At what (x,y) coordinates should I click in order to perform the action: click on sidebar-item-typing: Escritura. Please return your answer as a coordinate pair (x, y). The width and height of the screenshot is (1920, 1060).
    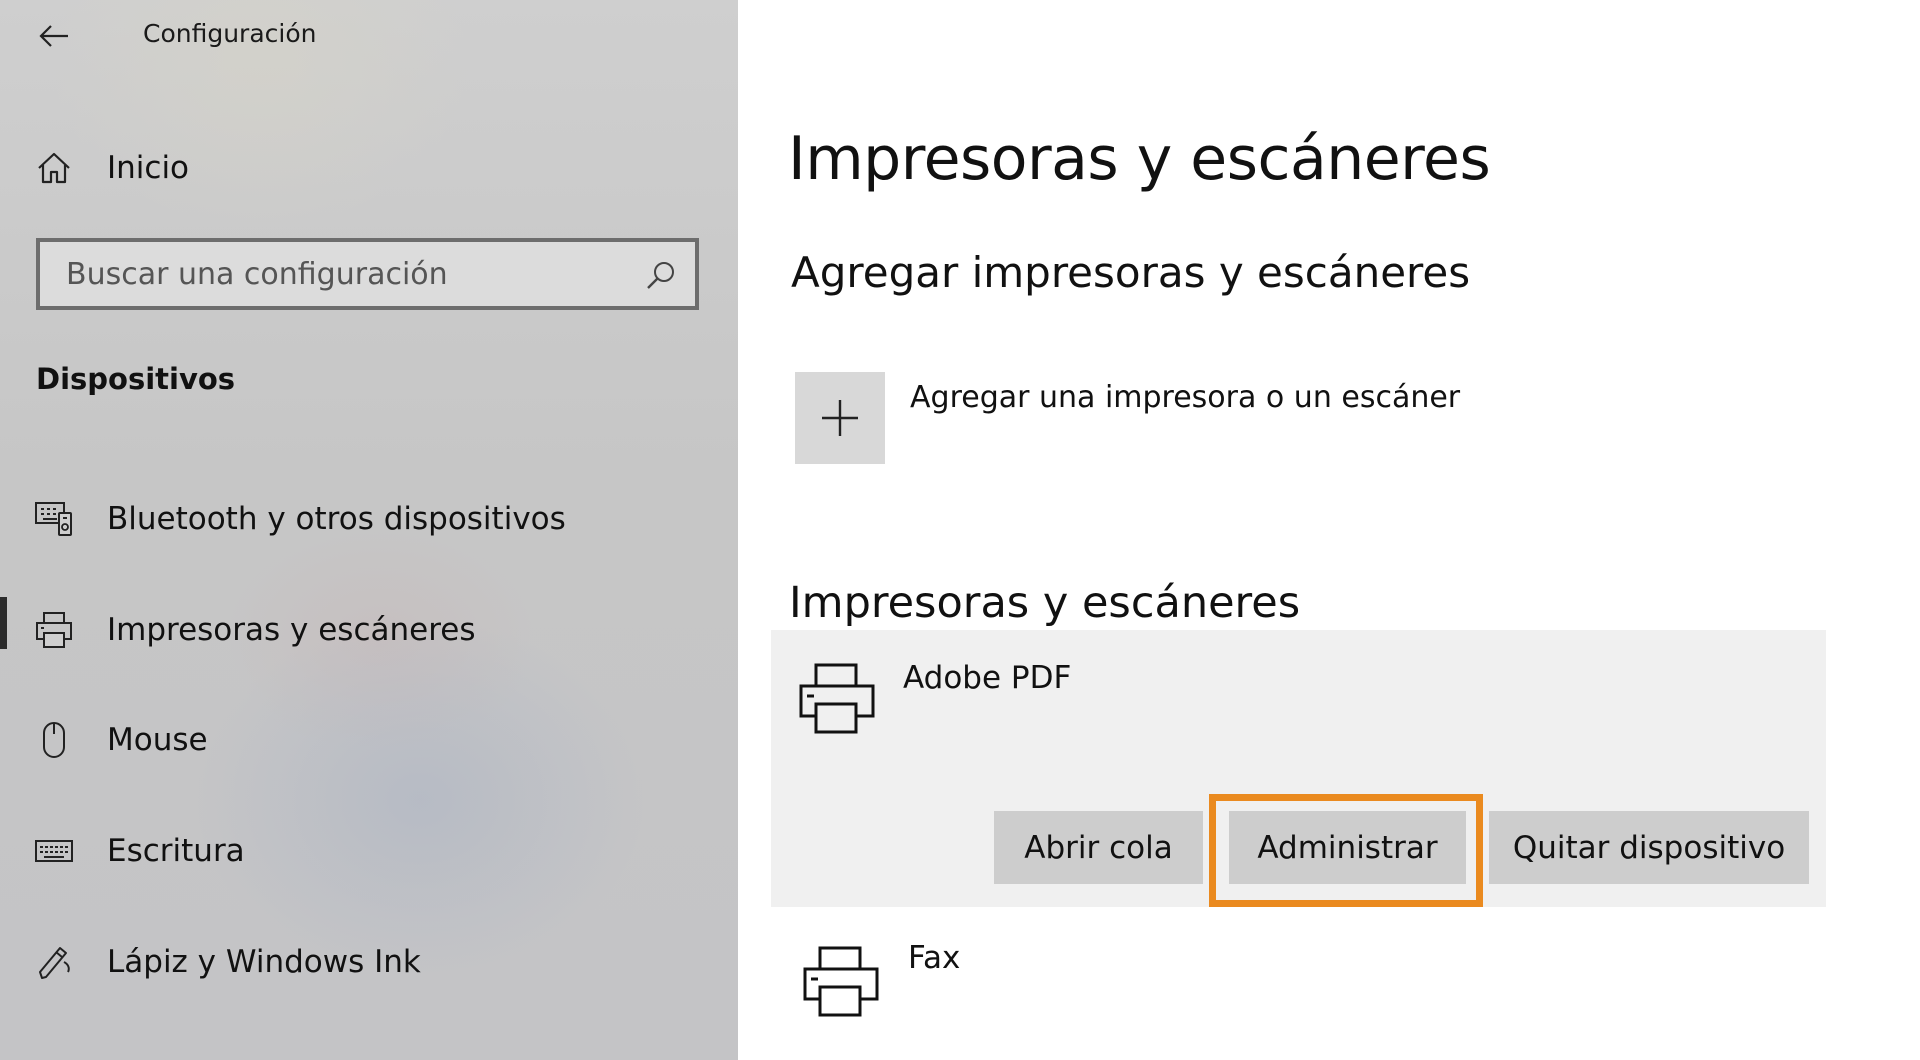
    Looking at the image, I should click on (369, 851).